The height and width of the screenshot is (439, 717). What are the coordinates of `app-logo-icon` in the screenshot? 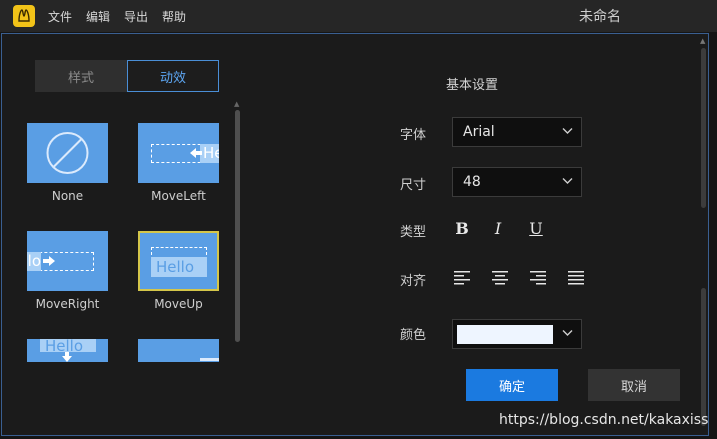 It's located at (24, 16).